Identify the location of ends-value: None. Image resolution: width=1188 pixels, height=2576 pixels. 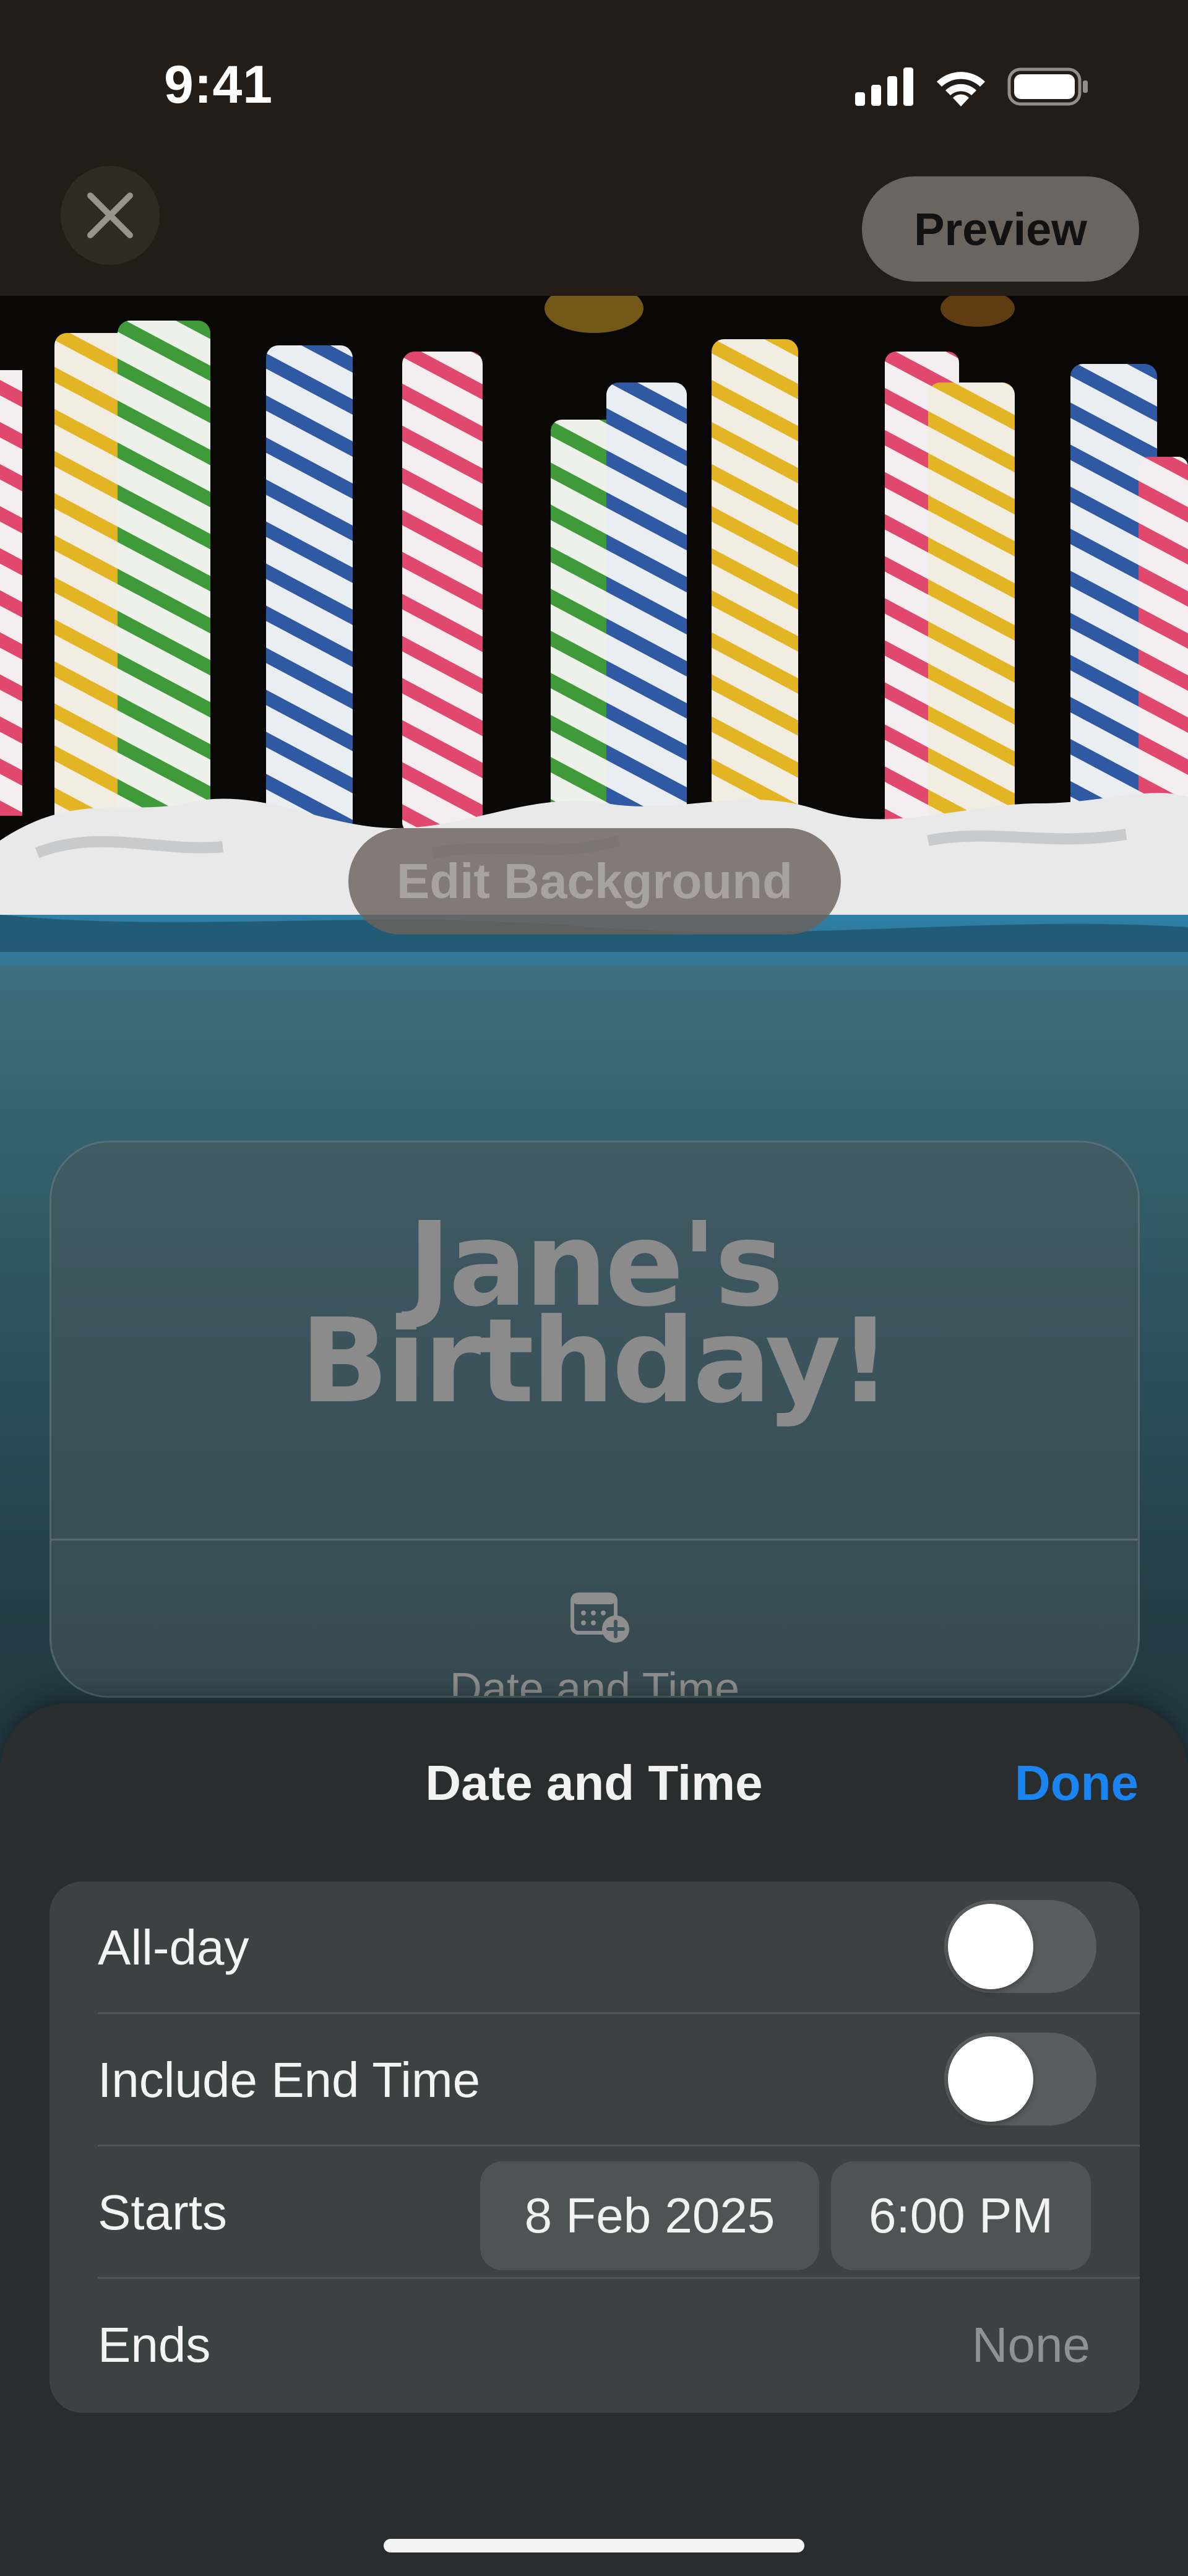
(1031, 2345).